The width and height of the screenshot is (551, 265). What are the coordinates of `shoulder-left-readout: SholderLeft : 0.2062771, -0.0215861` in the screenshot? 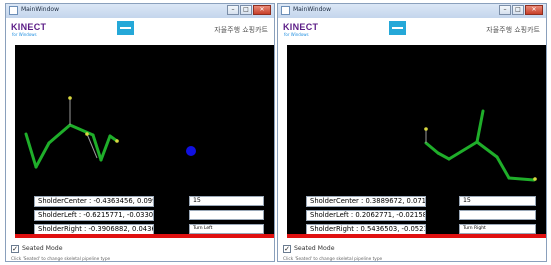 It's located at (366, 215).